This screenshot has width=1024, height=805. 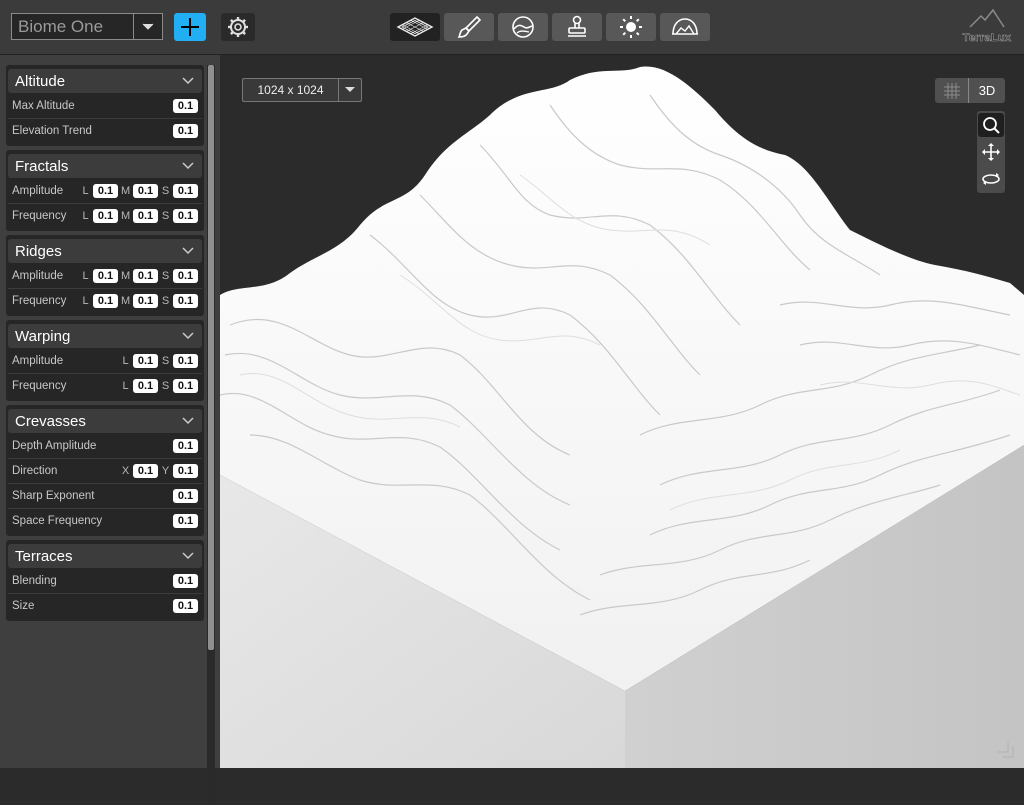 I want to click on param-row-elevation-trend: Elevation Trend 0.1, so click(x=105, y=130).